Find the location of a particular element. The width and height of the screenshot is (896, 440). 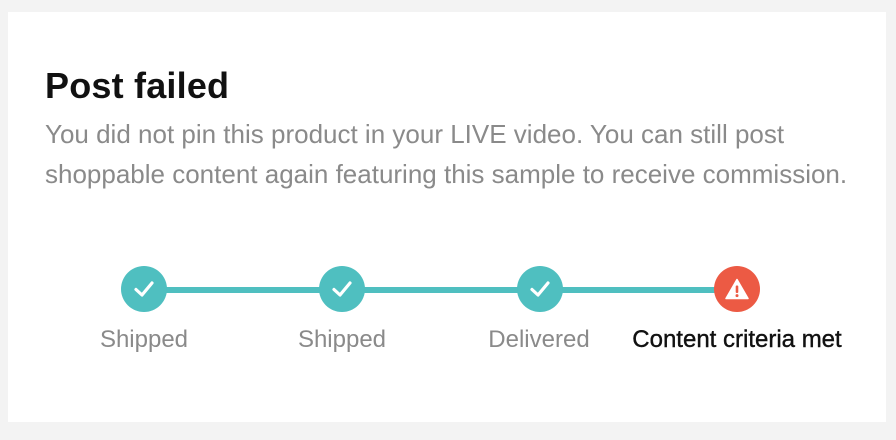

step-1-check-icon is located at coordinates (144, 289).